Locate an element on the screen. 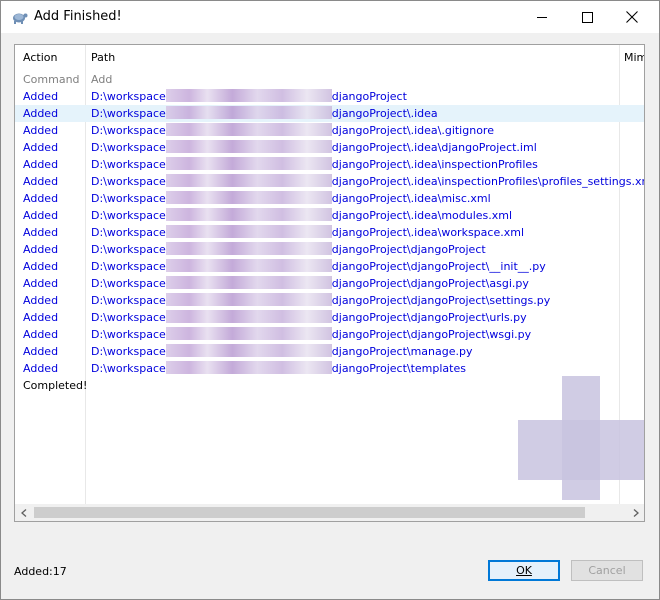 The width and height of the screenshot is (660, 600). path-suffix: djangoProject is located at coordinates (369, 96).